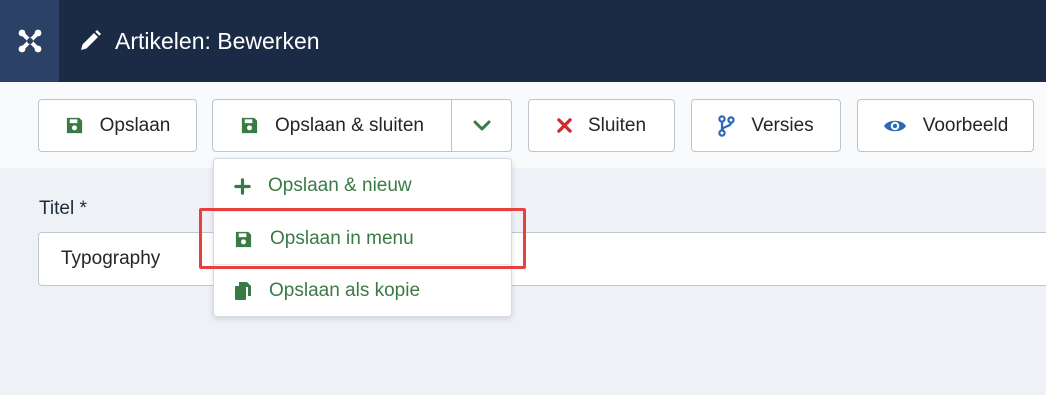 The width and height of the screenshot is (1046, 395). I want to click on joomla-icon, so click(29, 41).